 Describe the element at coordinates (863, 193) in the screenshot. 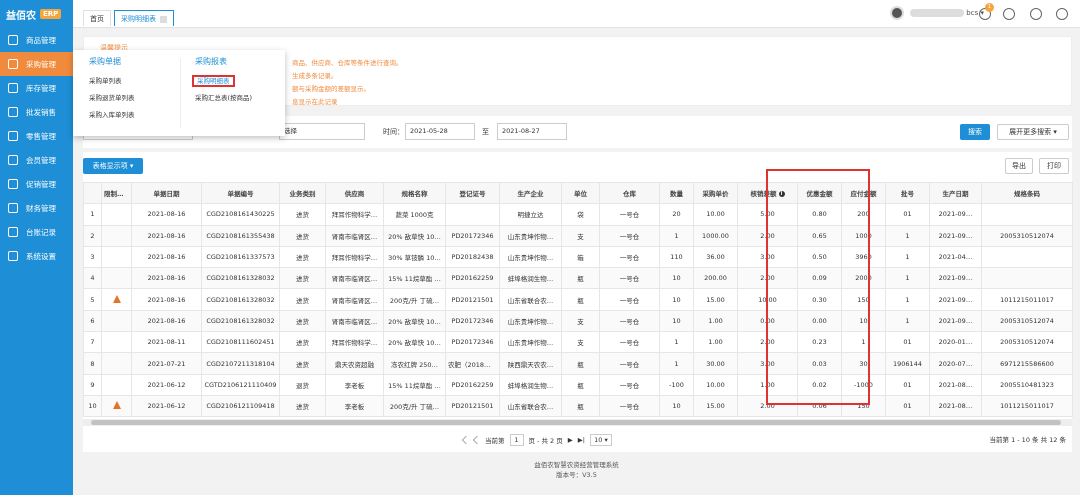

I see `column-header: 应付金额` at that location.